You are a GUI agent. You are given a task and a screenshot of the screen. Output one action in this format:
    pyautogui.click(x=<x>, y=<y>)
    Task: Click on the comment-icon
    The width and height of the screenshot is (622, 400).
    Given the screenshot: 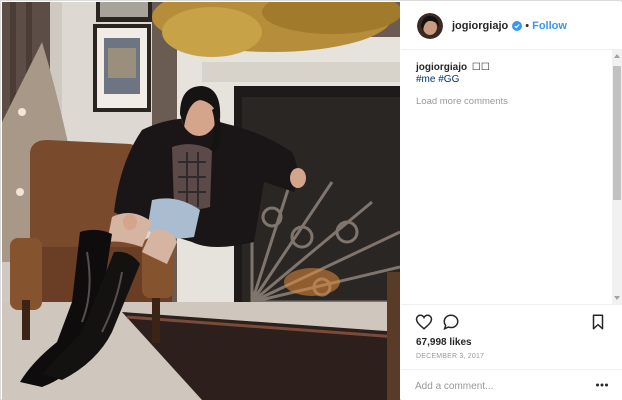 What is the action you would take?
    pyautogui.click(x=451, y=322)
    